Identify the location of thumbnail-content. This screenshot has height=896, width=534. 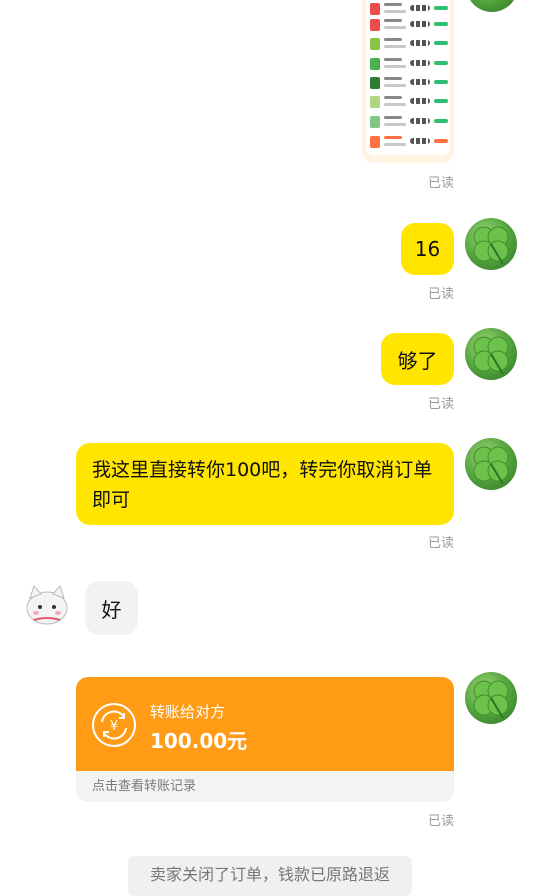
(408, 77).